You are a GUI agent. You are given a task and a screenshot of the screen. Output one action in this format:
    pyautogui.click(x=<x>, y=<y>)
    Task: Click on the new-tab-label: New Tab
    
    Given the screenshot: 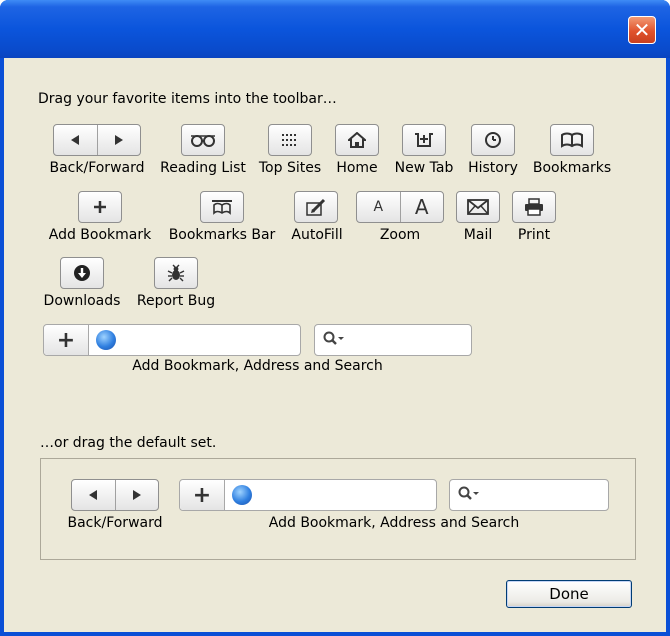 What is the action you would take?
    pyautogui.click(x=424, y=168)
    